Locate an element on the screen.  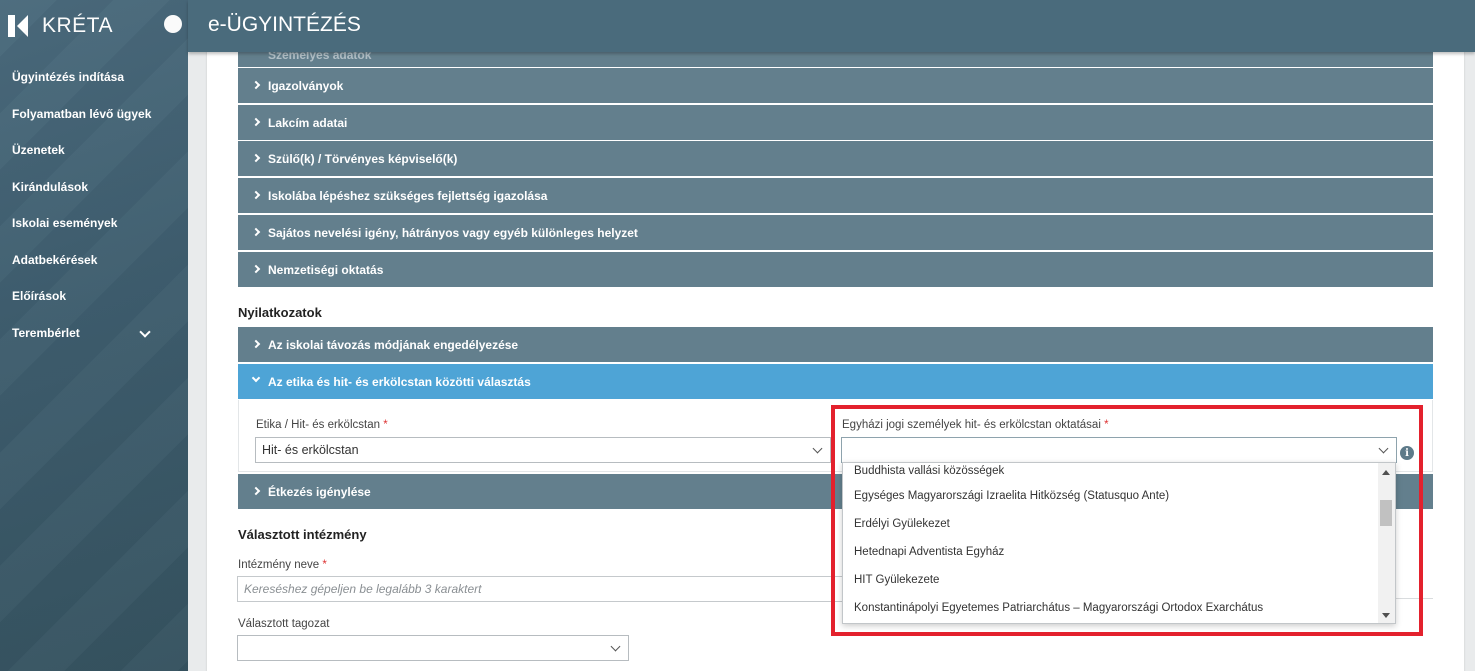
dropdown-option: Buddhista vallási közösségek is located at coordinates (1119, 472).